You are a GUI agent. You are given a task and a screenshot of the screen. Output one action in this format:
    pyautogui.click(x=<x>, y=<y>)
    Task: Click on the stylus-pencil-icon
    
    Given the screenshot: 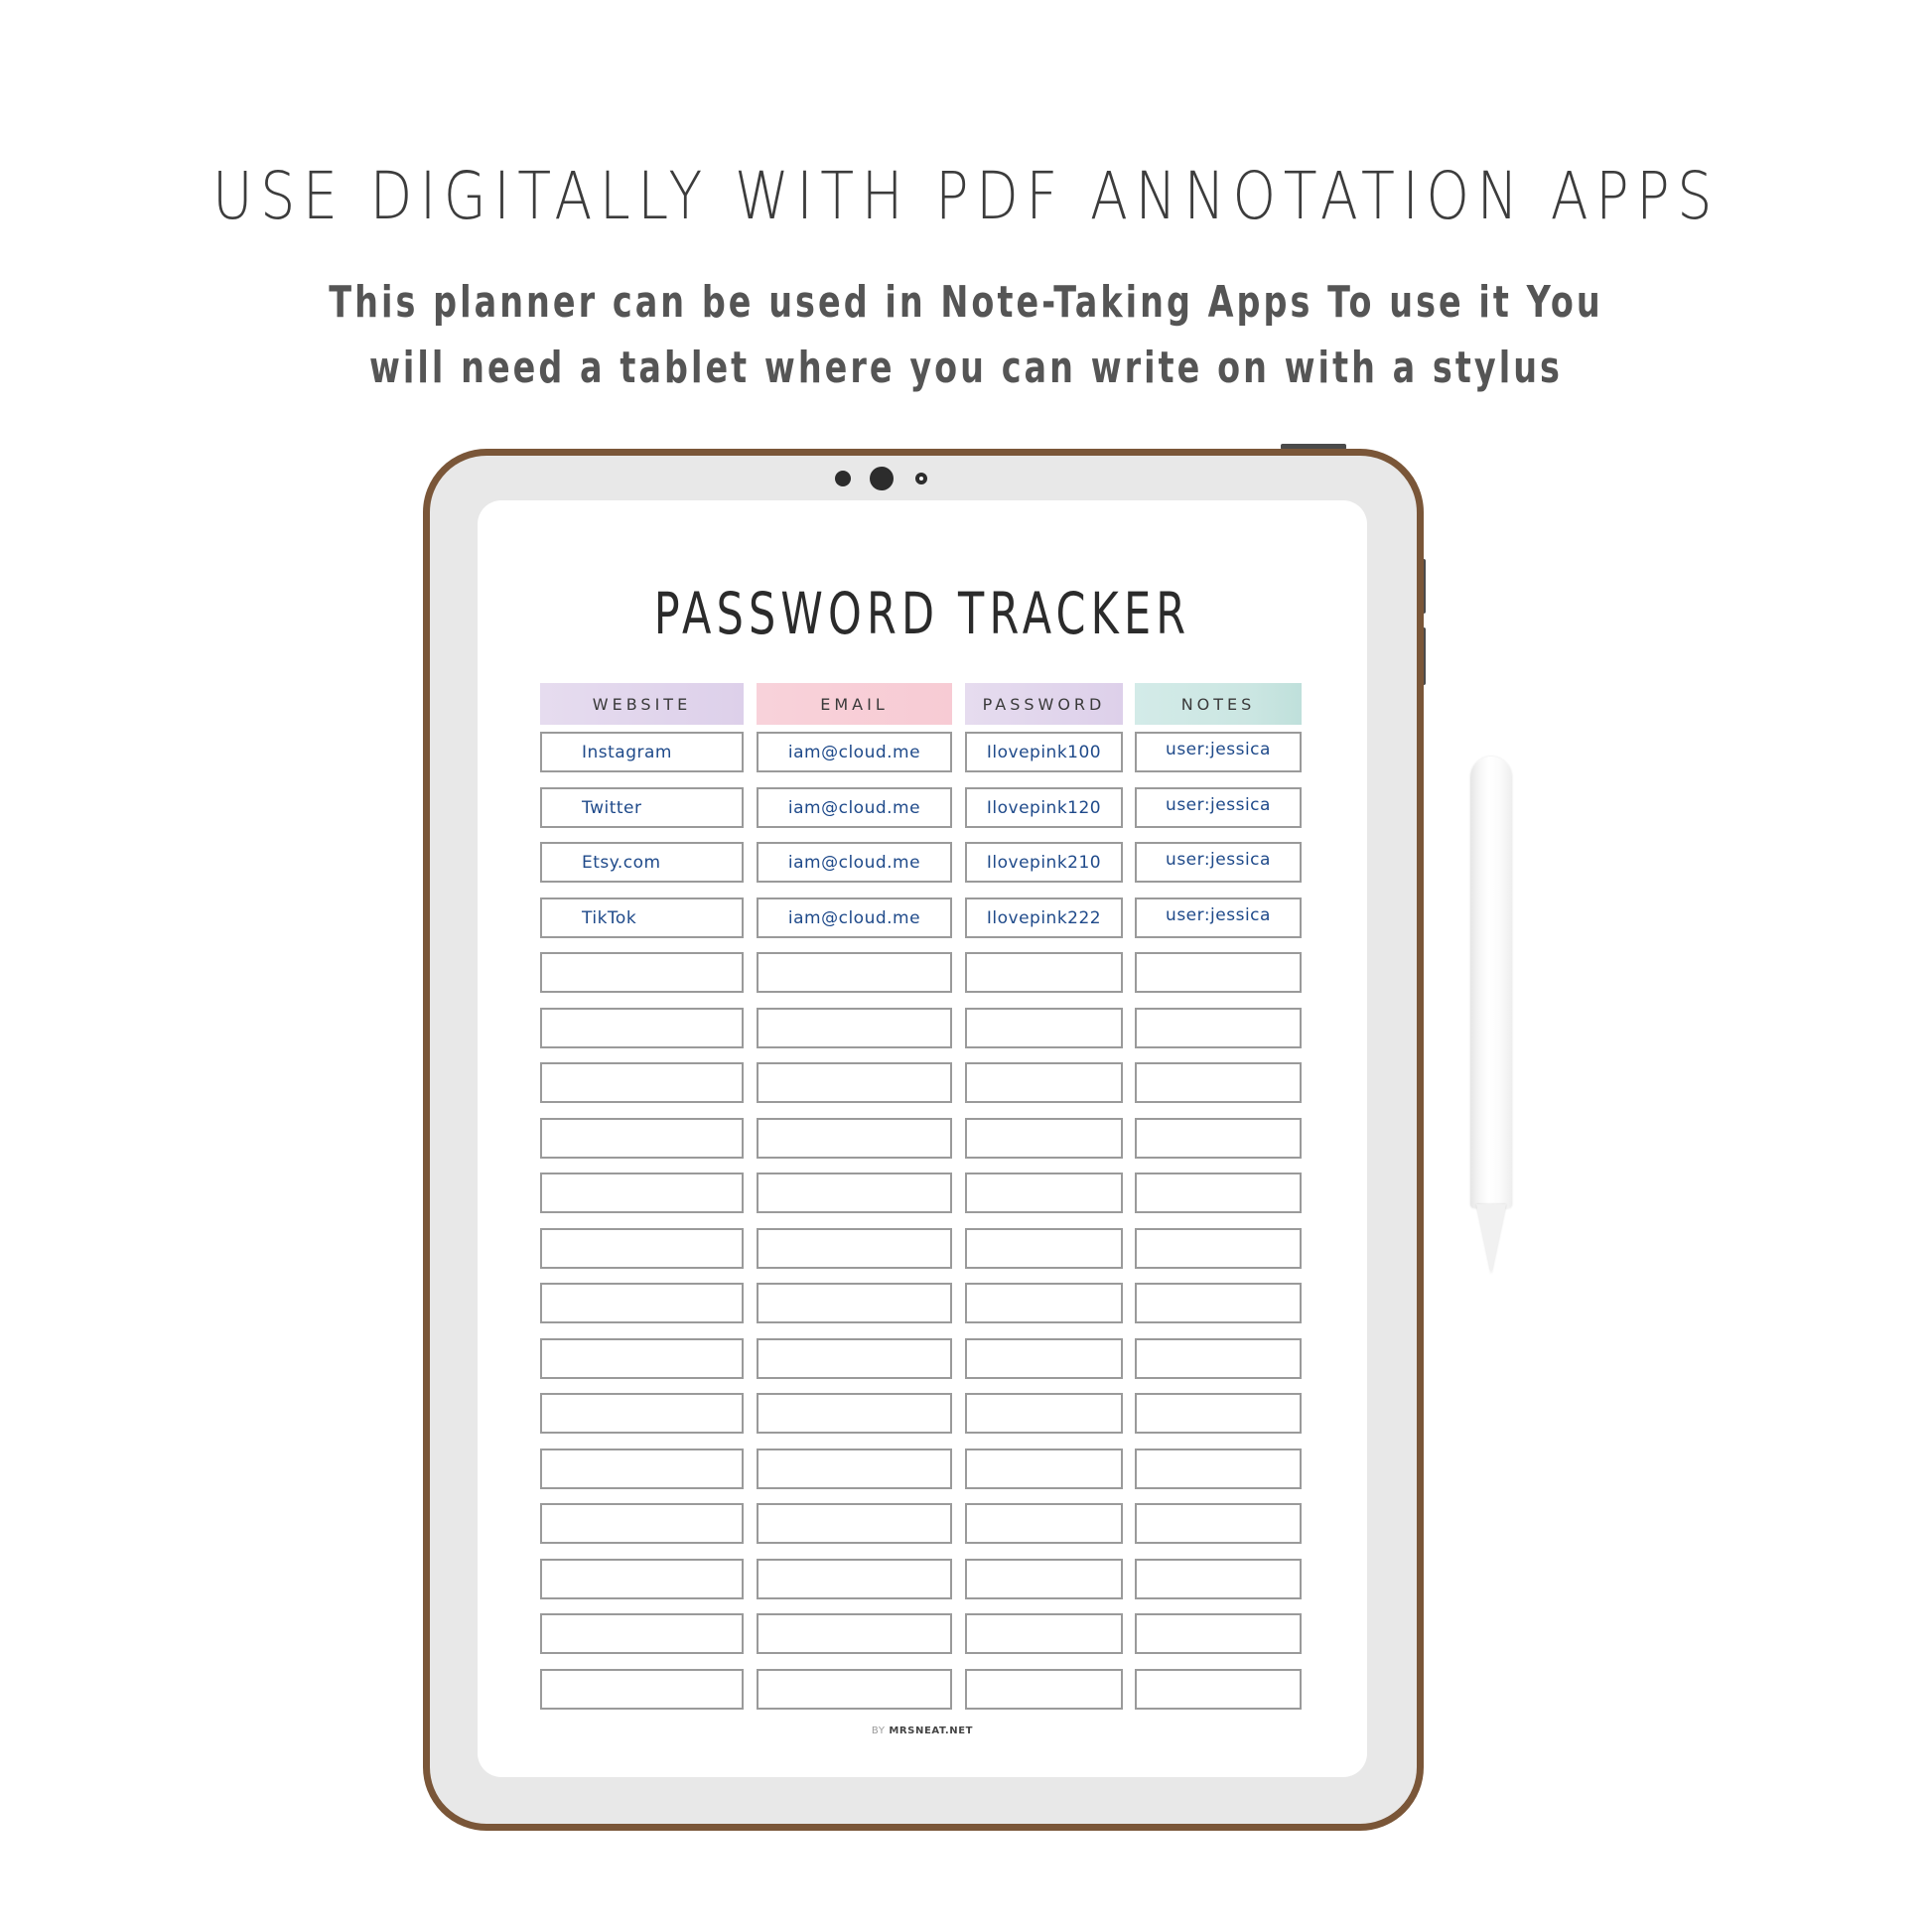 What is the action you would take?
    pyautogui.click(x=1491, y=983)
    